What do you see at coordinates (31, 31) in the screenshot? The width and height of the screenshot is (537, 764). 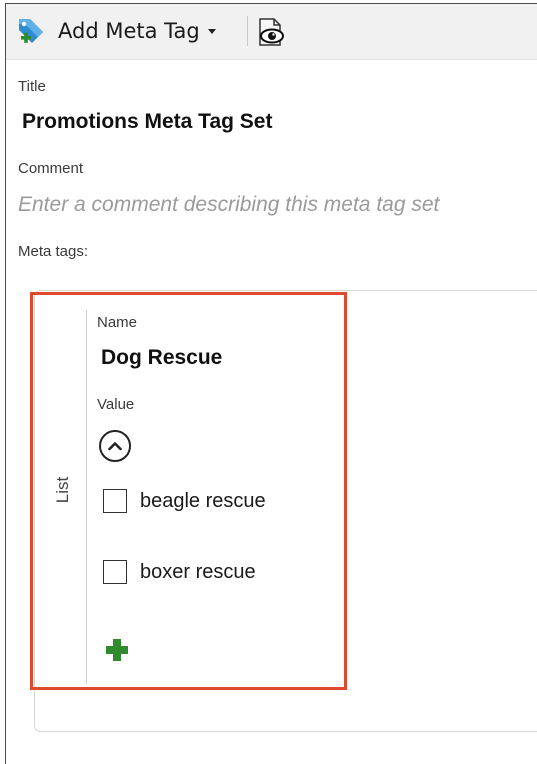 I see `tag-add-icon` at bounding box center [31, 31].